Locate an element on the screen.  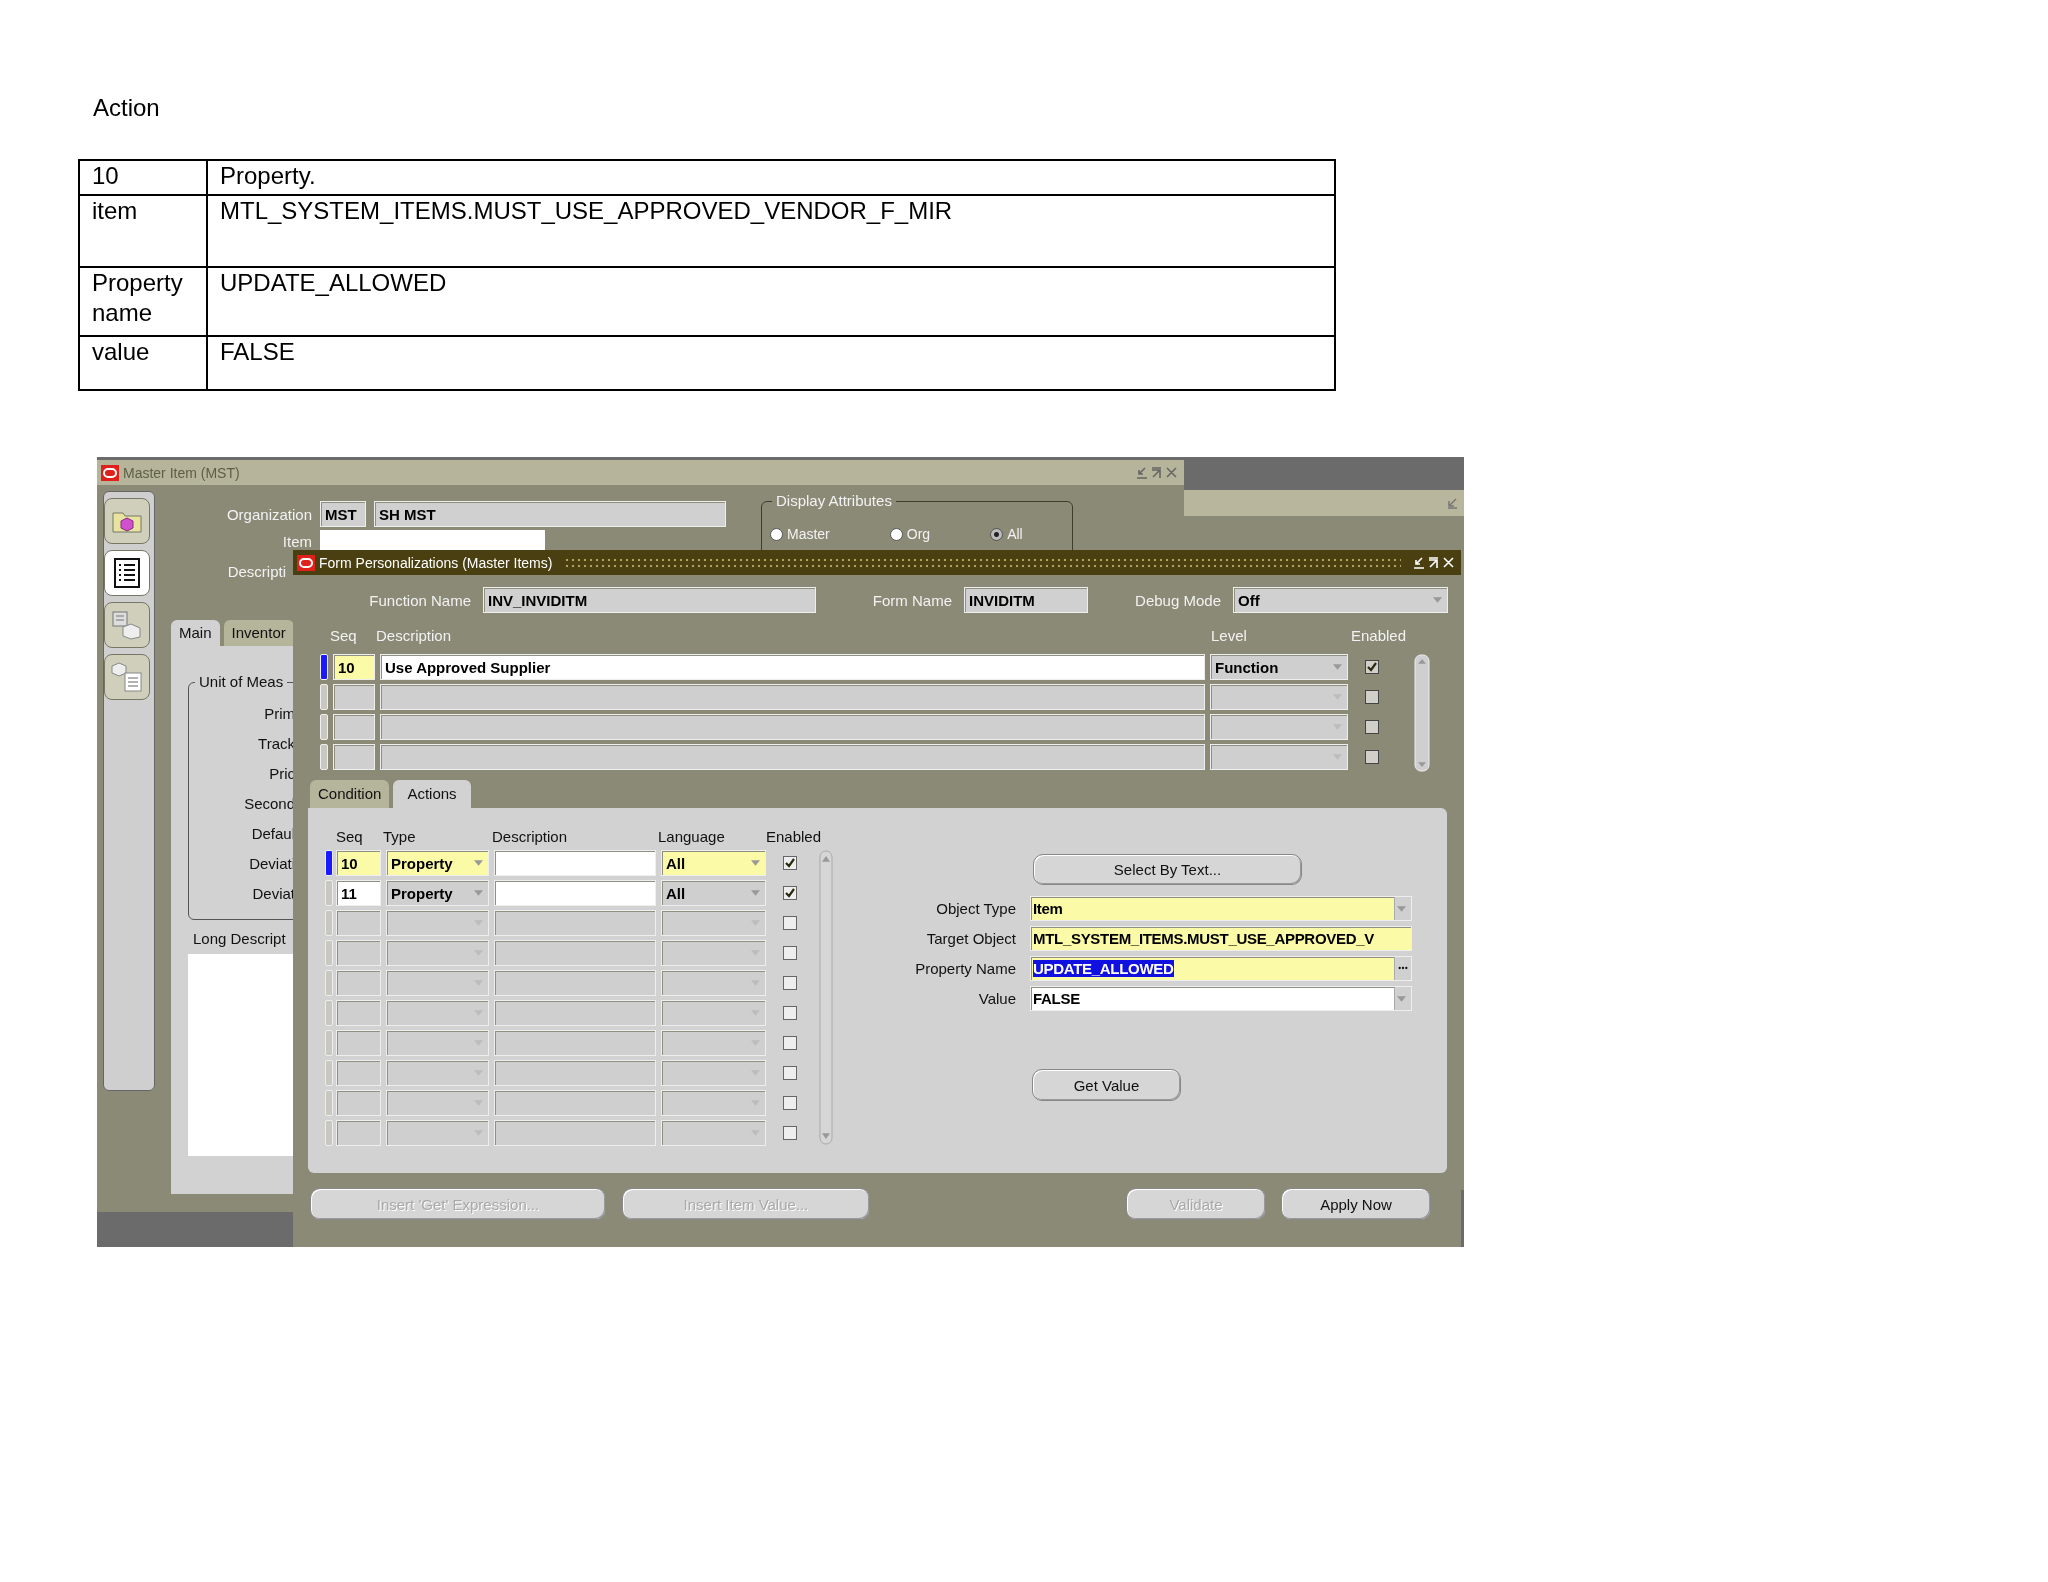
field-label: Debug Mode is located at coordinates (1177, 600).